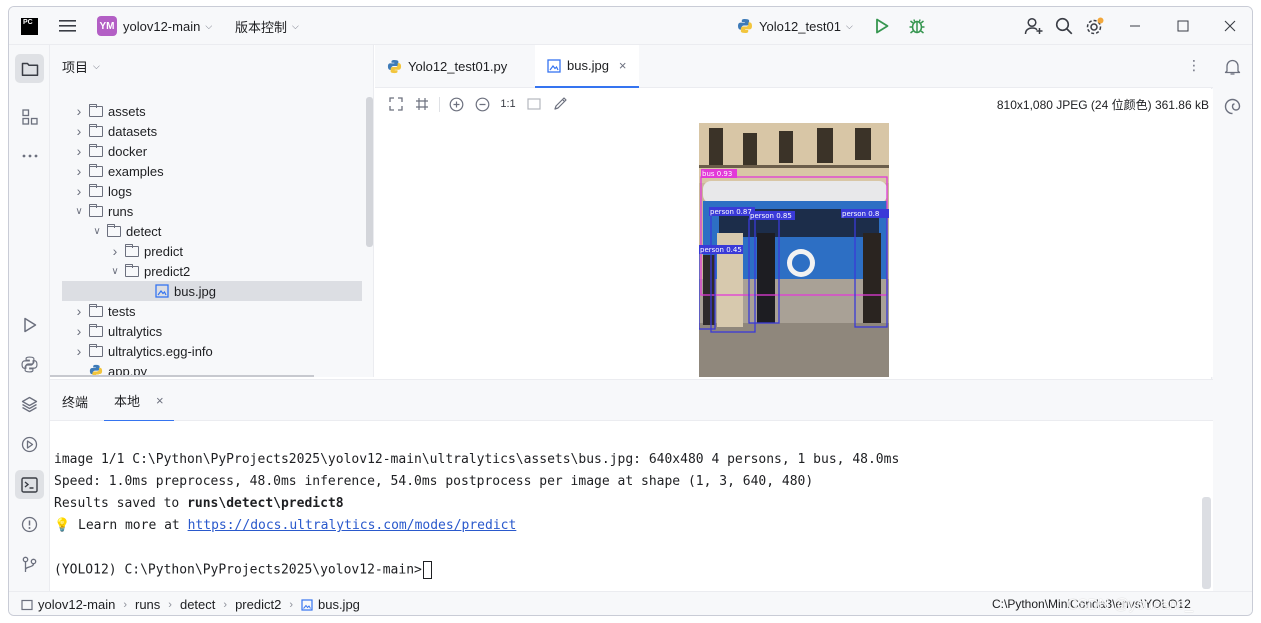  I want to click on breadcrumb-item: runs, so click(147, 604).